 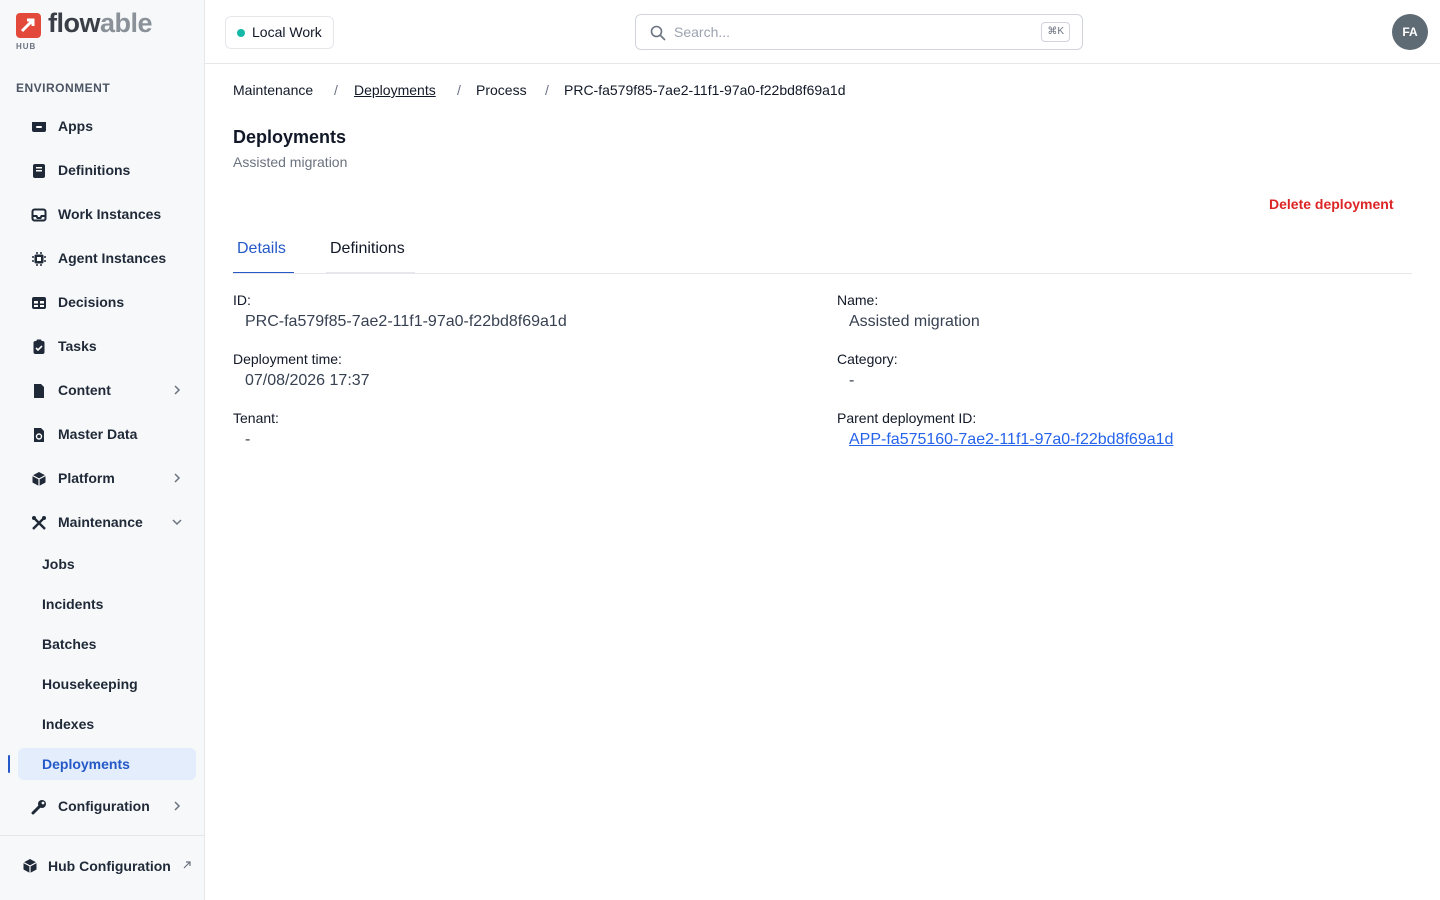 I want to click on sidebar-subitem-housekeeping: Housekeeping, so click(x=107, y=684).